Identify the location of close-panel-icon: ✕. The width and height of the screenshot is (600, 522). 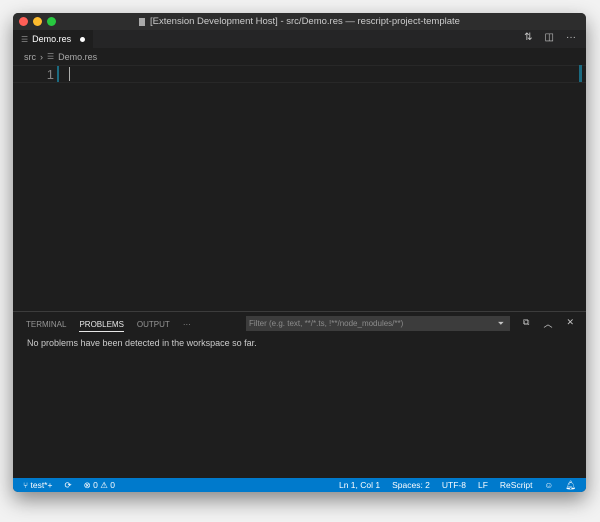
(570, 323).